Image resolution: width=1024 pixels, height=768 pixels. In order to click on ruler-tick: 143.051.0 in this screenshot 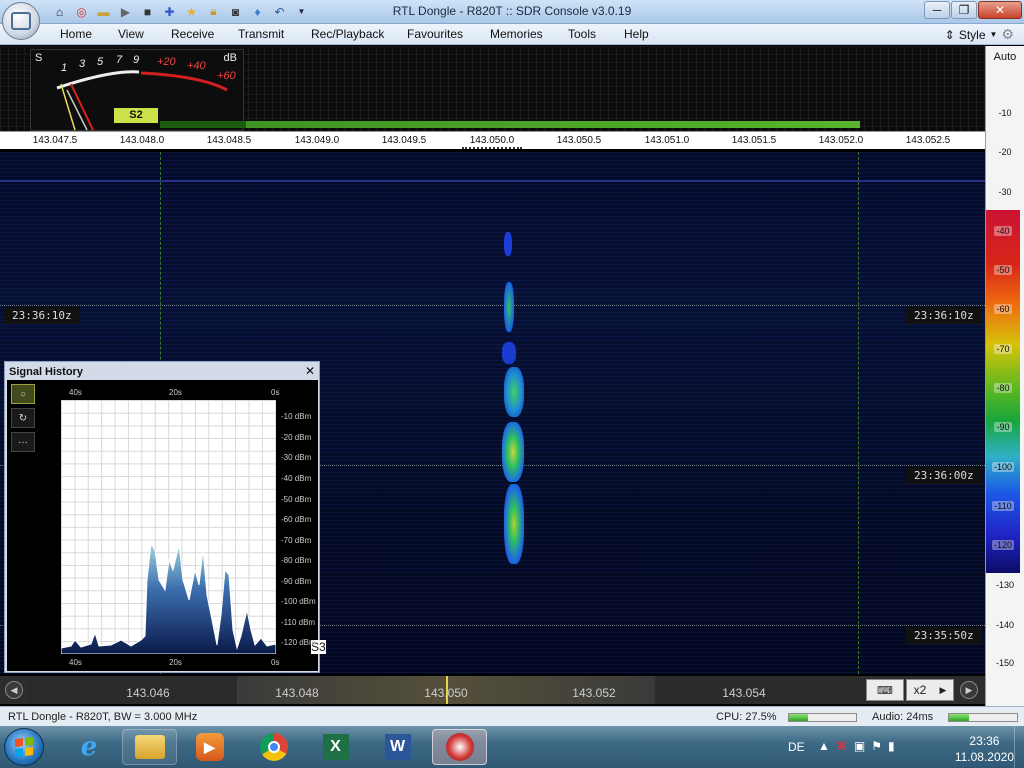, I will do `click(667, 140)`.